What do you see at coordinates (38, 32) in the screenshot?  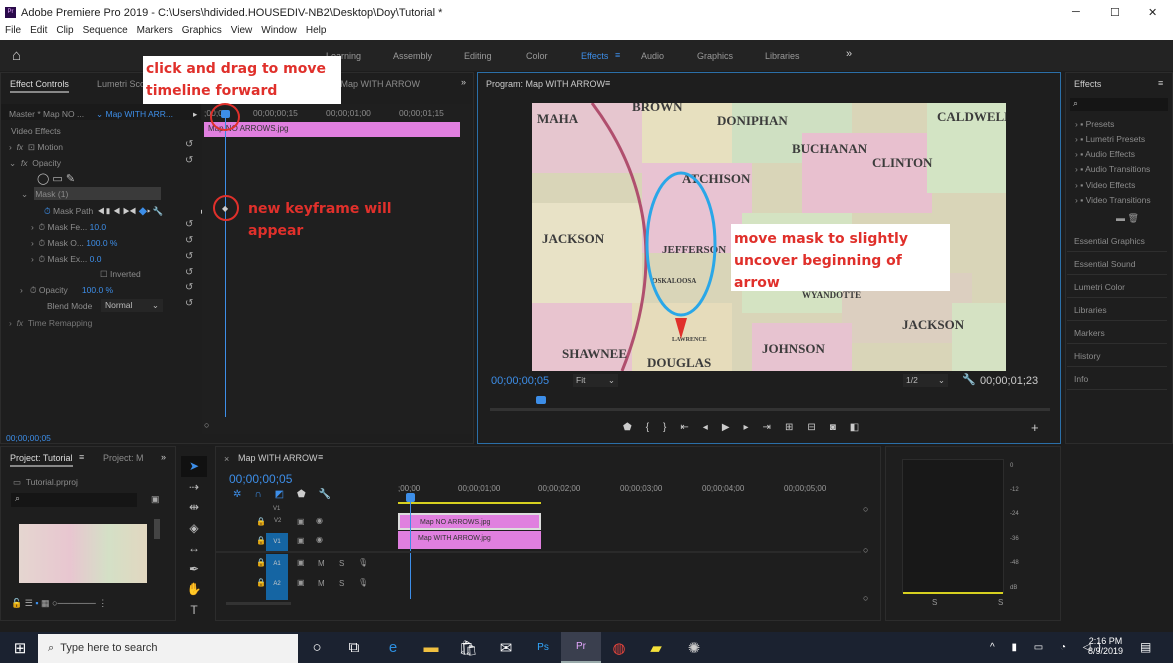 I see `menu-edit: Edit` at bounding box center [38, 32].